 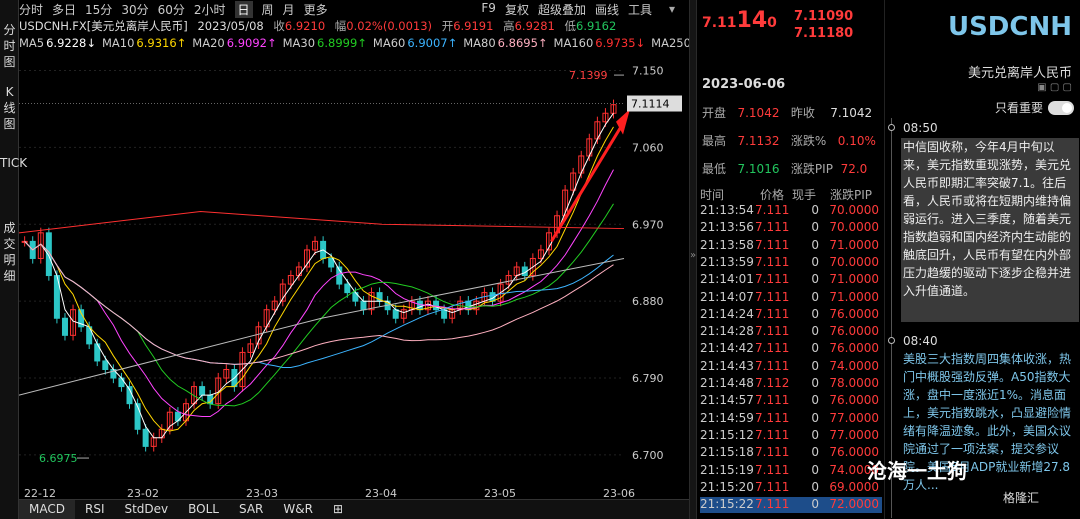 What do you see at coordinates (31, 9) in the screenshot?
I see `period-1: 分时` at bounding box center [31, 9].